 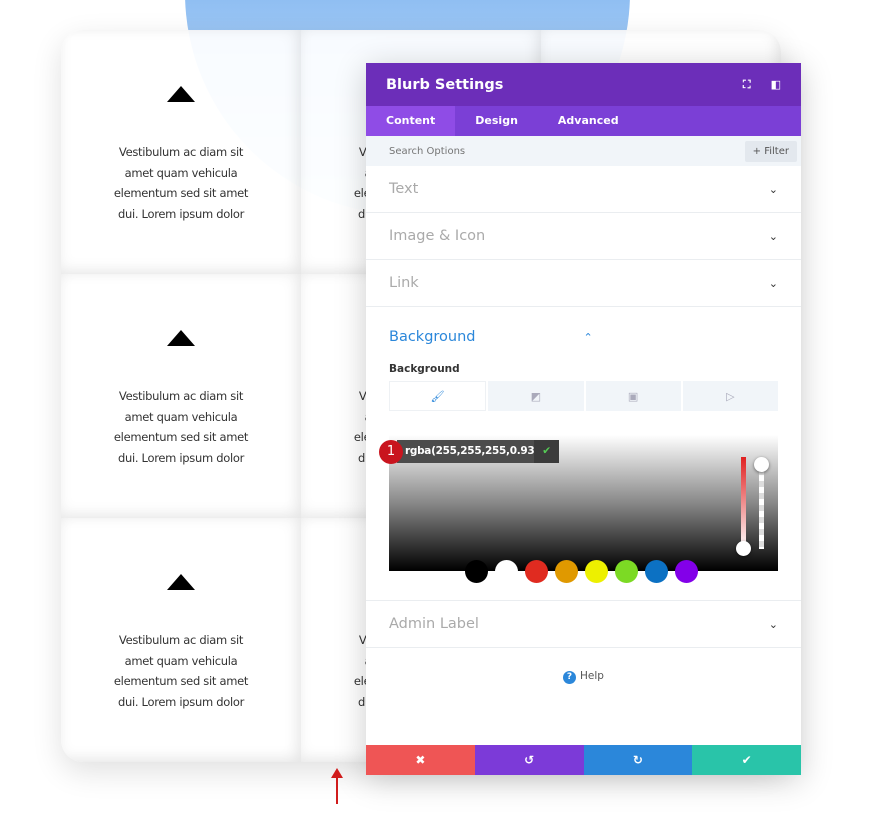 What do you see at coordinates (583, 283) in the screenshot?
I see `section-link: Link ⌄` at bounding box center [583, 283].